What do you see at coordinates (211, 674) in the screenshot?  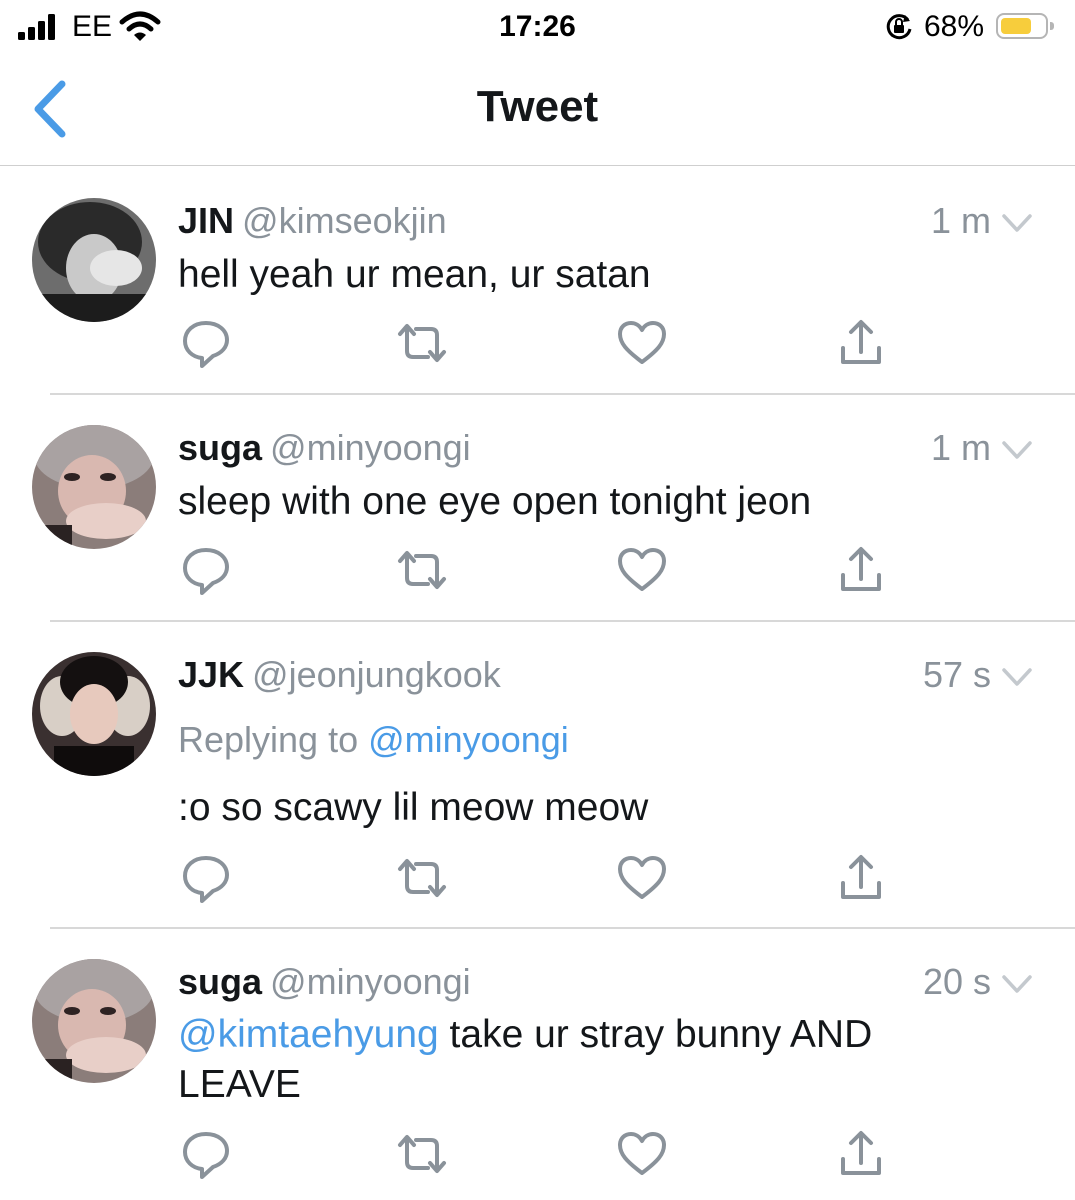 I see `display-name: JJK` at bounding box center [211, 674].